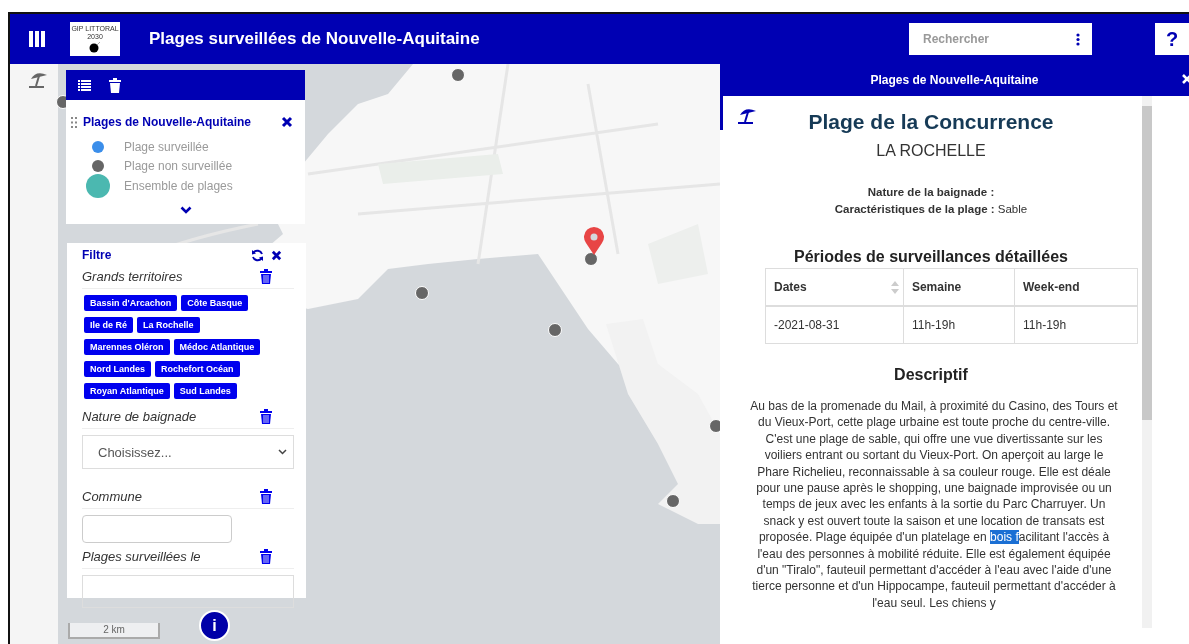  I want to click on panel-title: Plages de Nouvelle-Aquitaine, so click(954, 80).